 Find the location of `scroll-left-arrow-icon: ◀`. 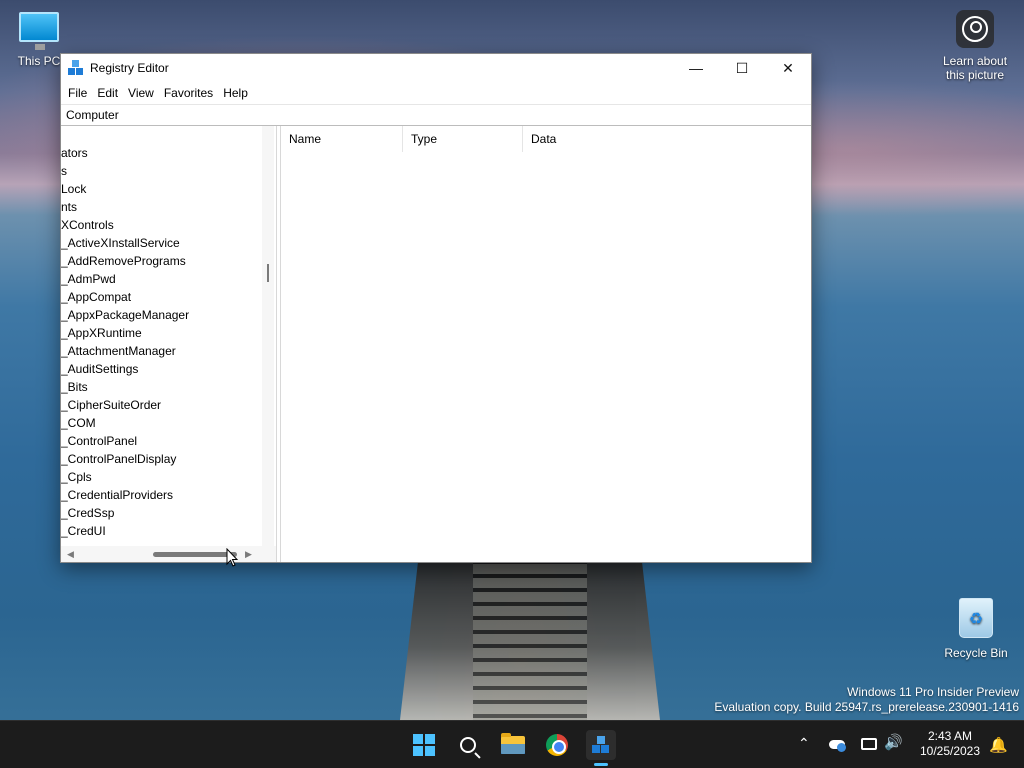

scroll-left-arrow-icon: ◀ is located at coordinates (70, 554).